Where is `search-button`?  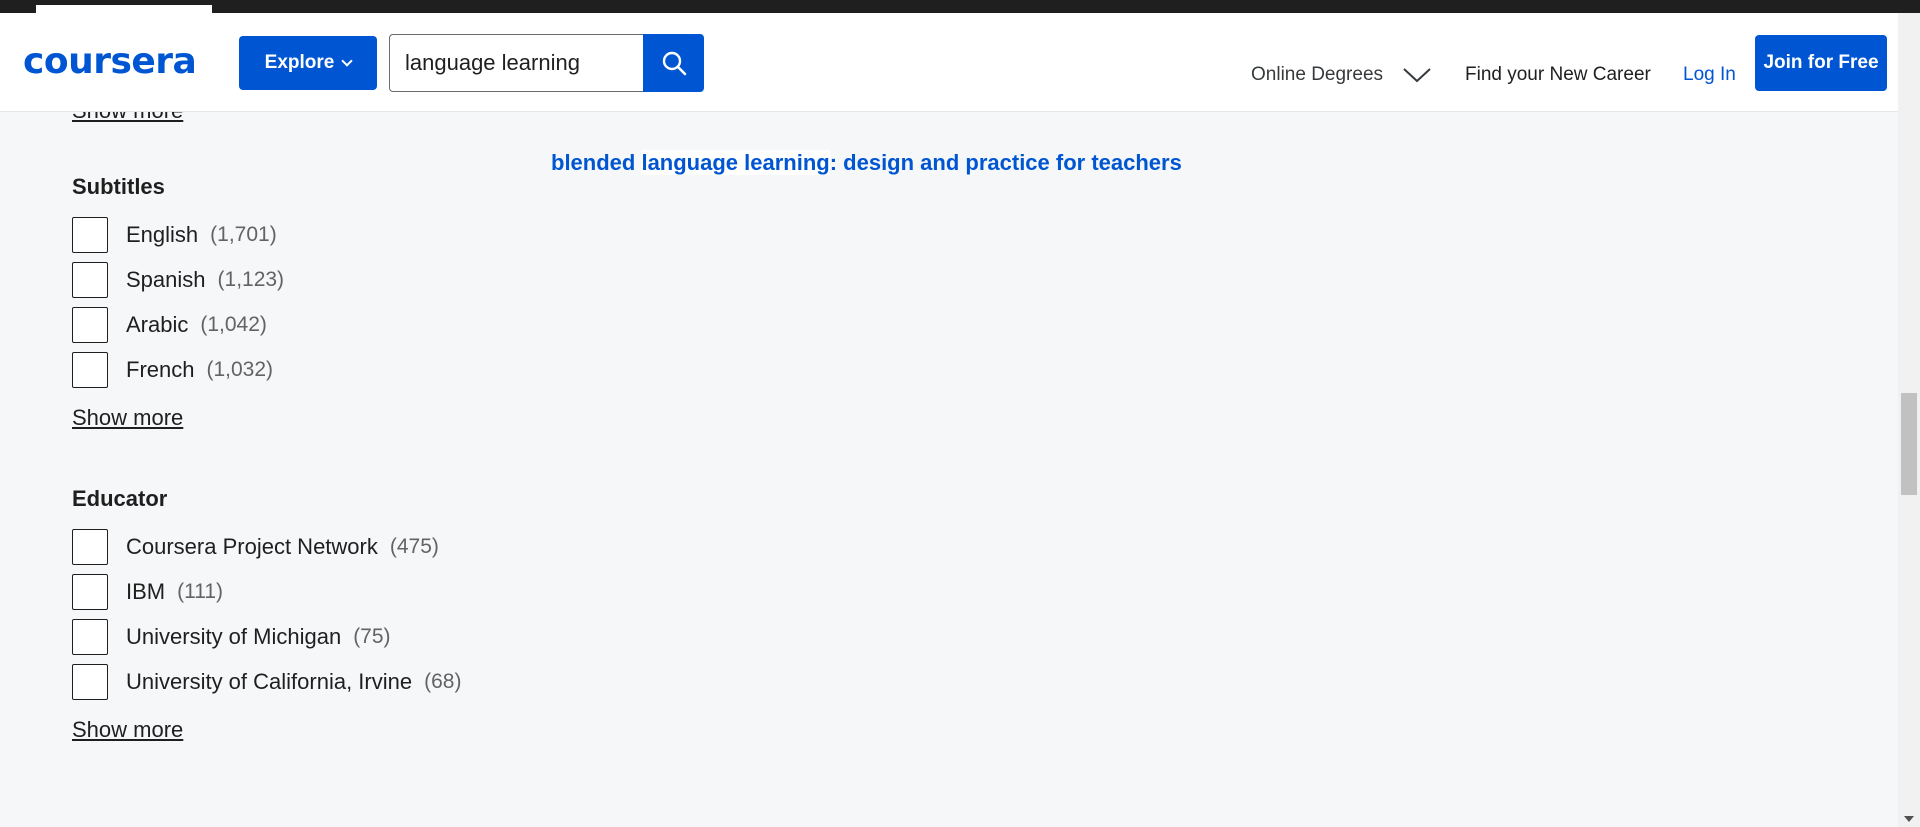
search-button is located at coordinates (673, 63).